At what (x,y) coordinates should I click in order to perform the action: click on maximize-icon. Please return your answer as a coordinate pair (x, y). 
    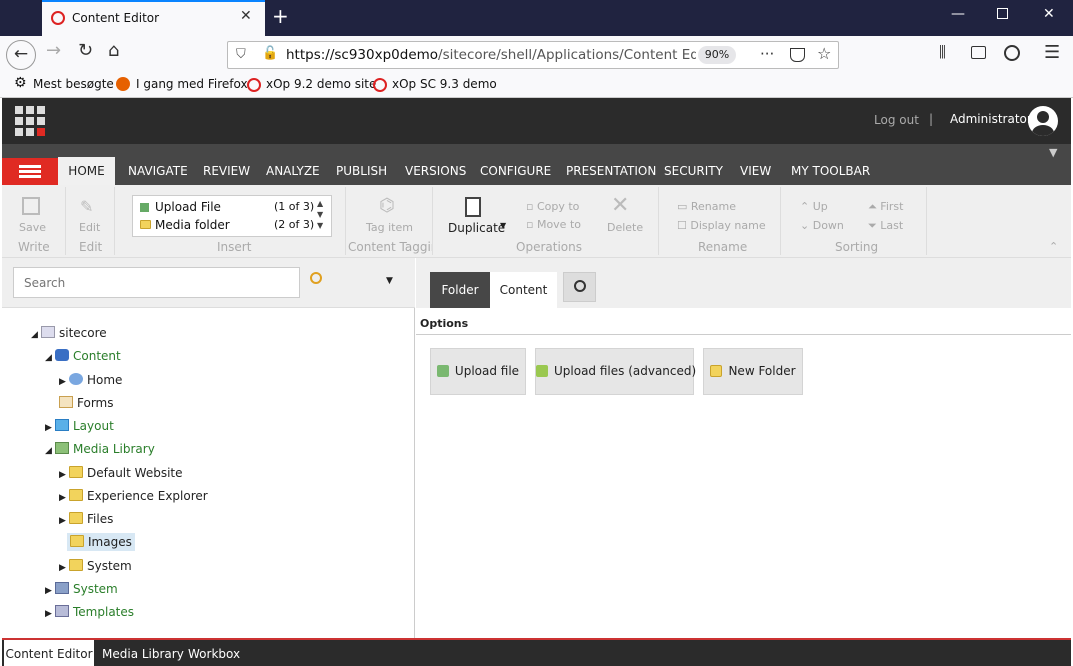
    Looking at the image, I should click on (1002, 13).